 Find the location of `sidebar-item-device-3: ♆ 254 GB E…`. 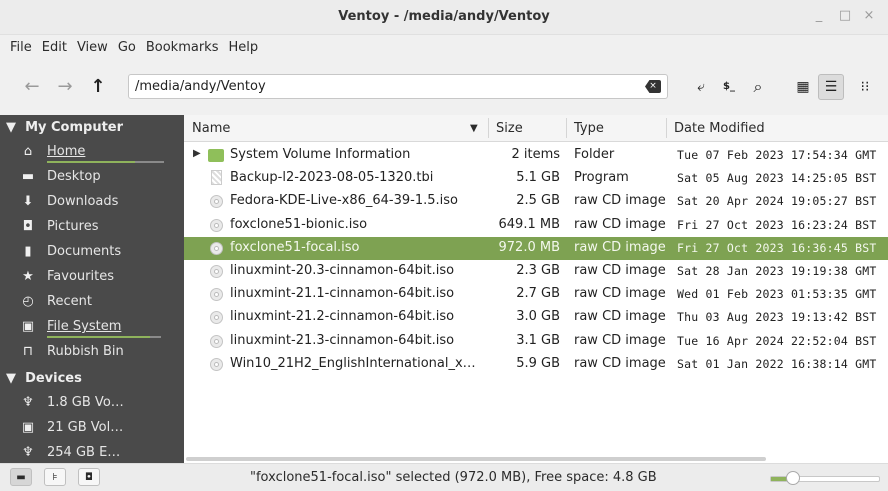

sidebar-item-device-3: ♆ 254 GB E… is located at coordinates (100, 453).